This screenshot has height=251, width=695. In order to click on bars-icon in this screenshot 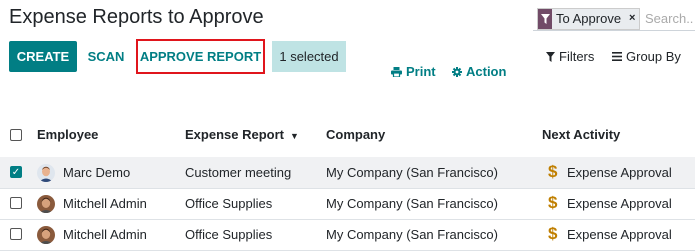, I will do `click(617, 56)`.